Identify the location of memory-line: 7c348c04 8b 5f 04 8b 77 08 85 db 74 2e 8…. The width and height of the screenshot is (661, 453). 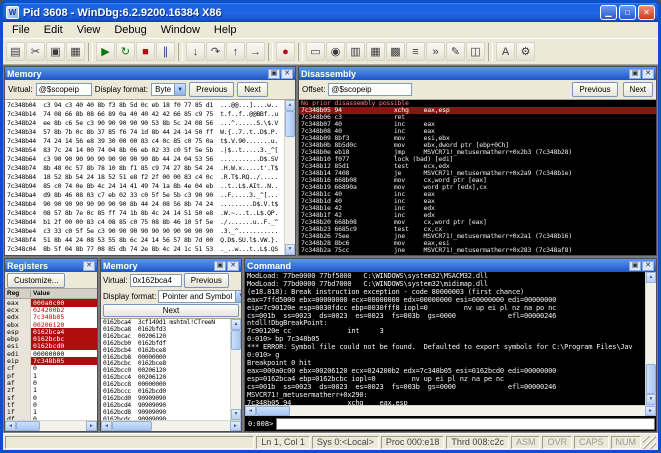
(145, 249).